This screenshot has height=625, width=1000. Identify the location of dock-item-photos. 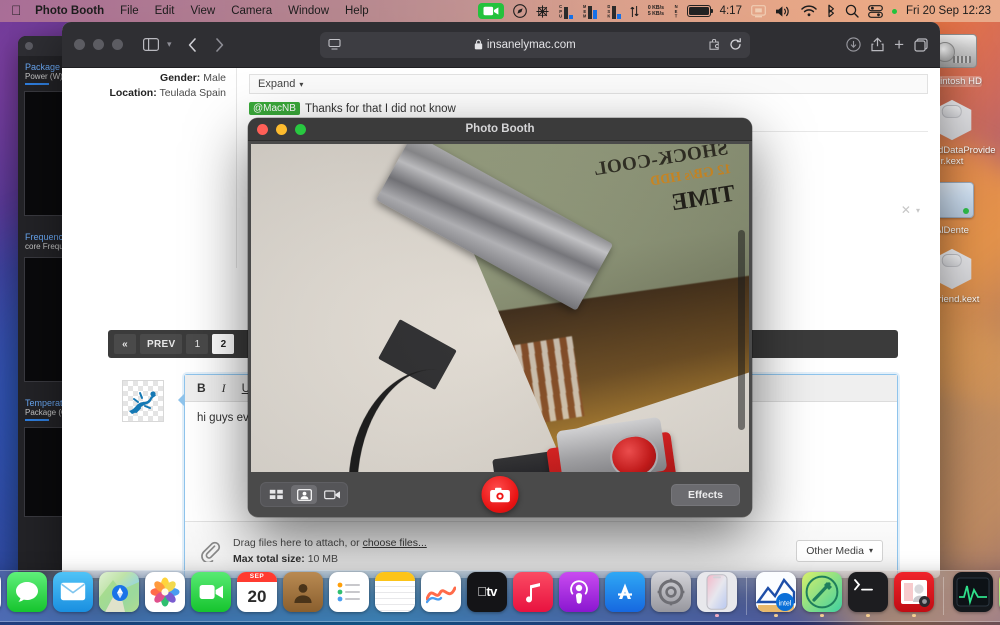
(165, 594).